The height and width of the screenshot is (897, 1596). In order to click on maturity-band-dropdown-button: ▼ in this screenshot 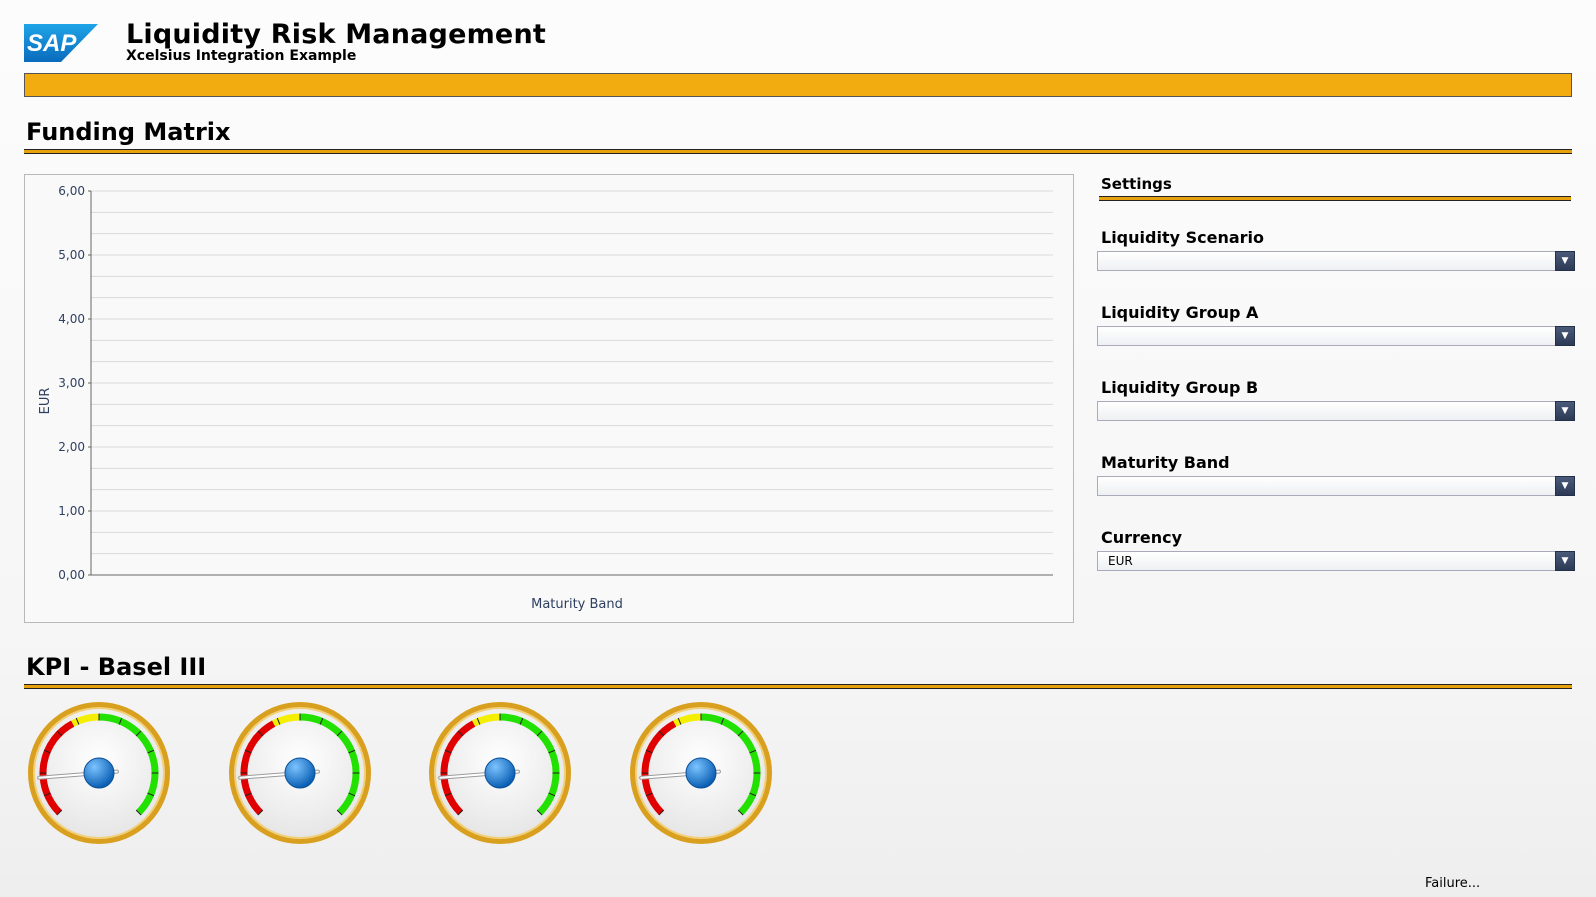, I will do `click(1565, 486)`.